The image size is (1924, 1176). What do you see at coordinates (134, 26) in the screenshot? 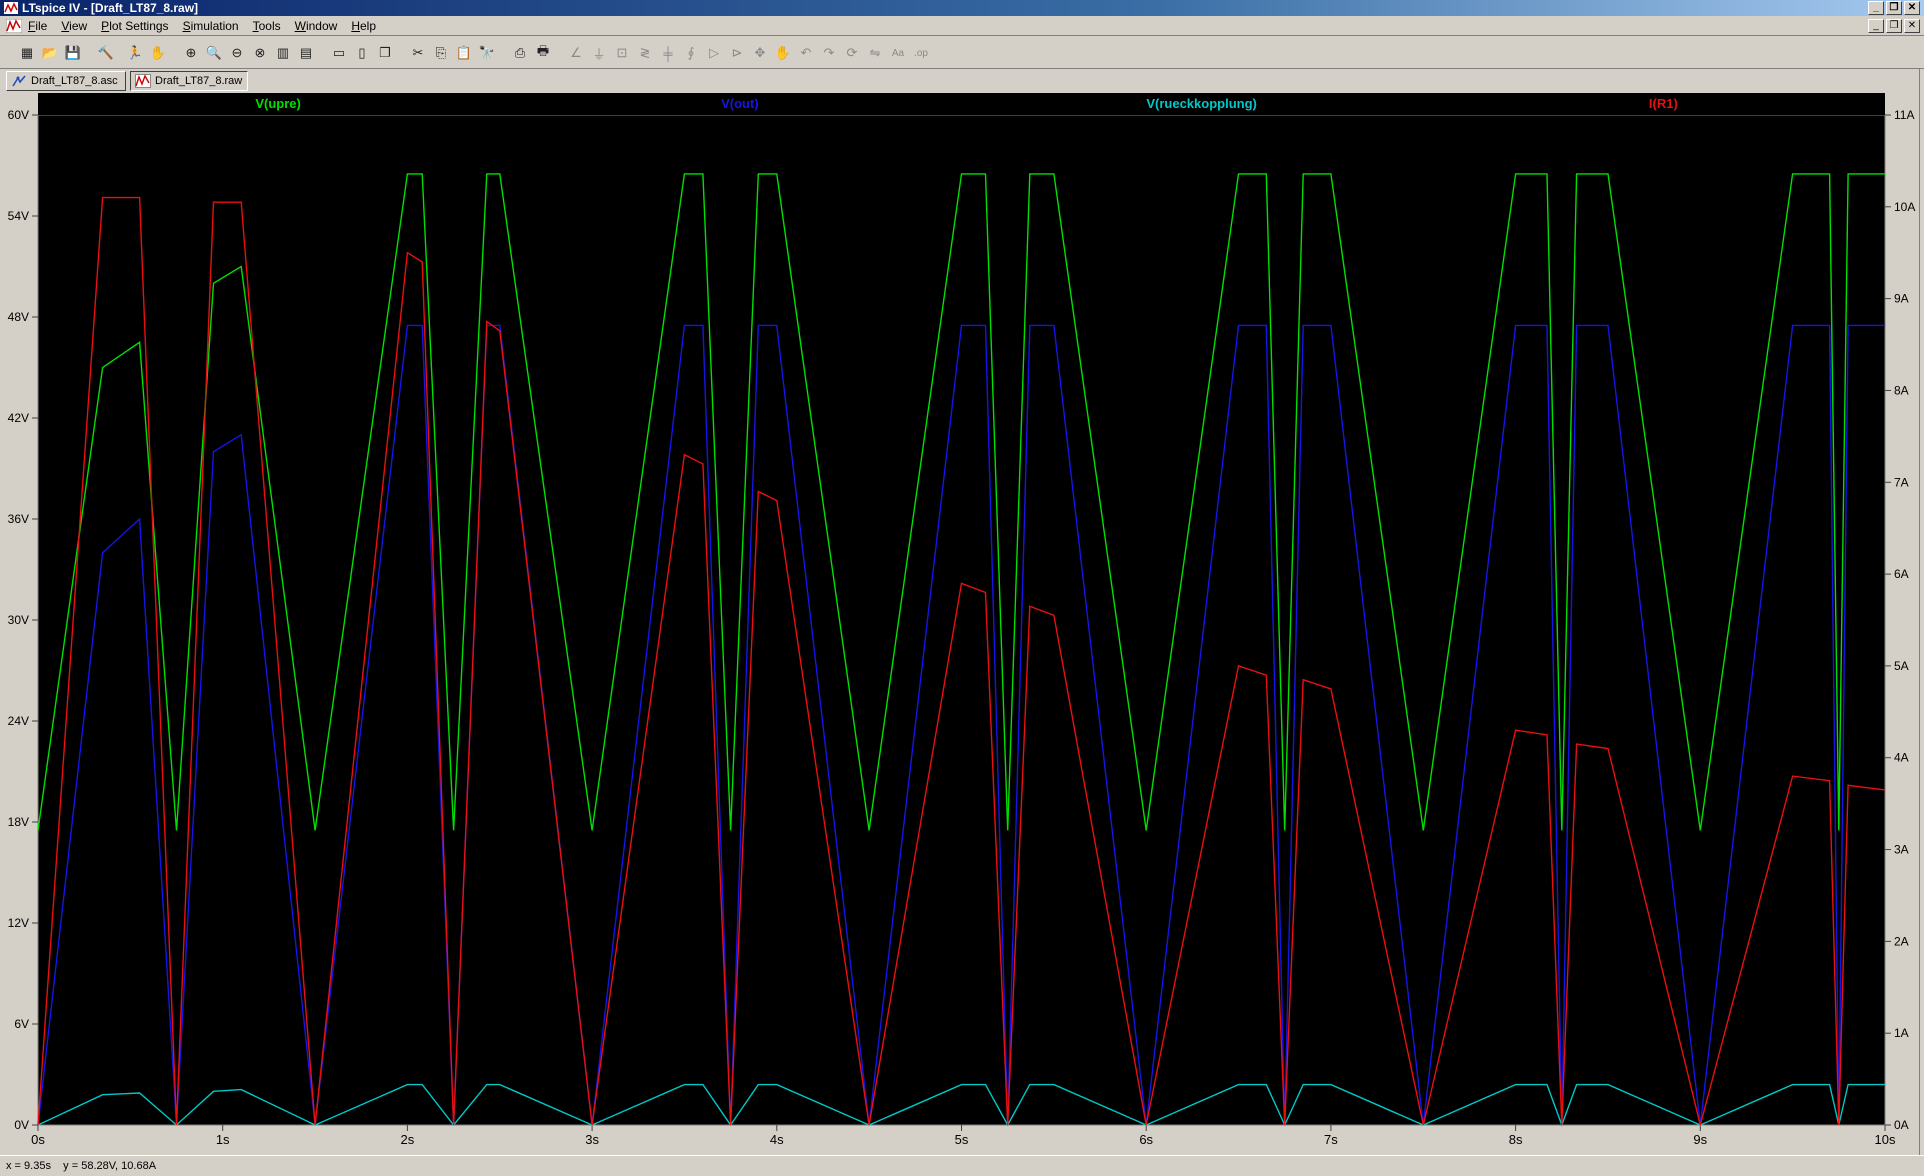
I see `menu-plot-settings: Plot Settings` at bounding box center [134, 26].